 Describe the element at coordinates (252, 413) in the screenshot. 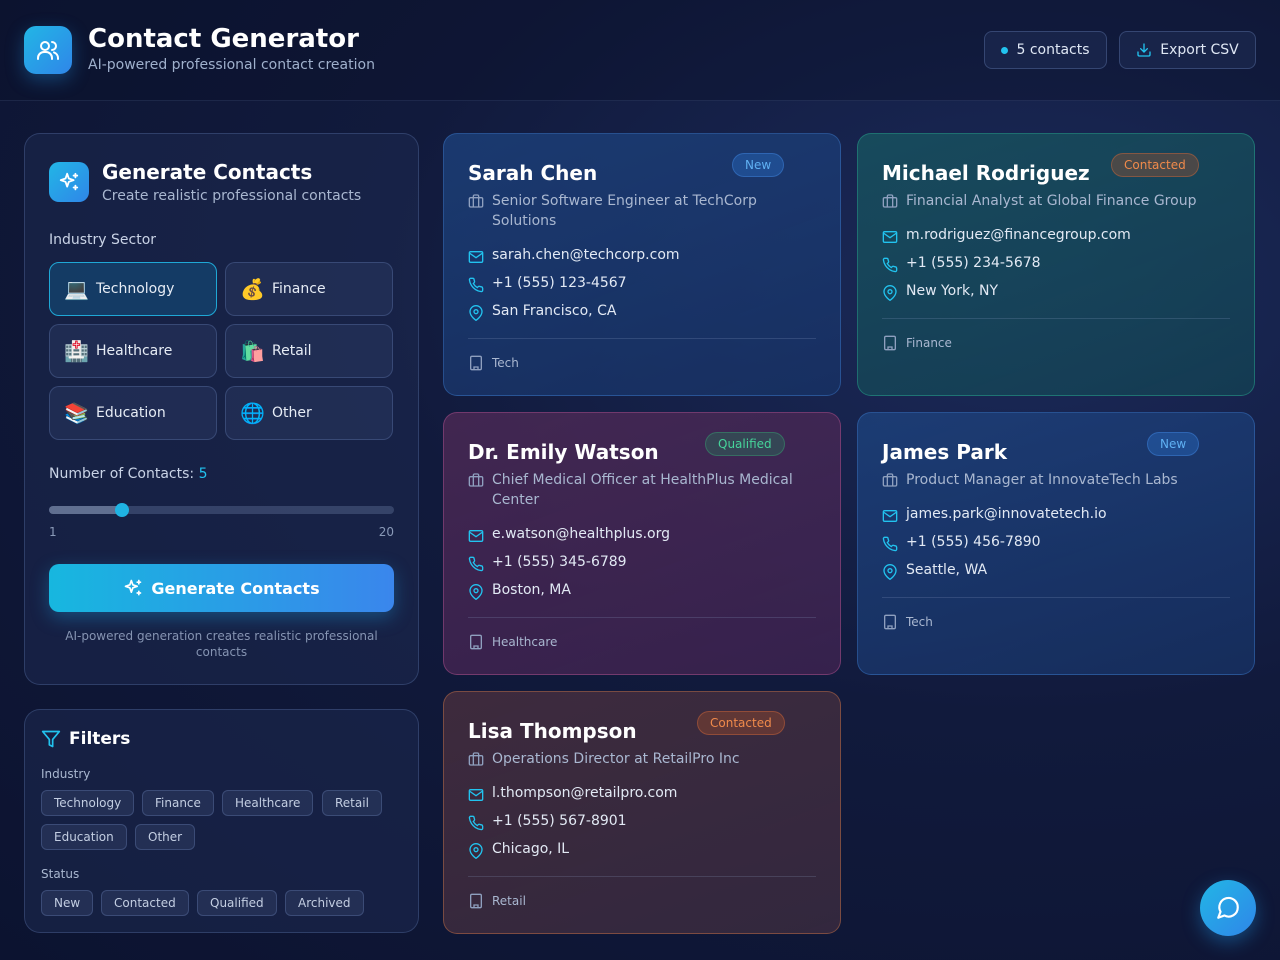

I see `globe-icon: 🌐` at that location.